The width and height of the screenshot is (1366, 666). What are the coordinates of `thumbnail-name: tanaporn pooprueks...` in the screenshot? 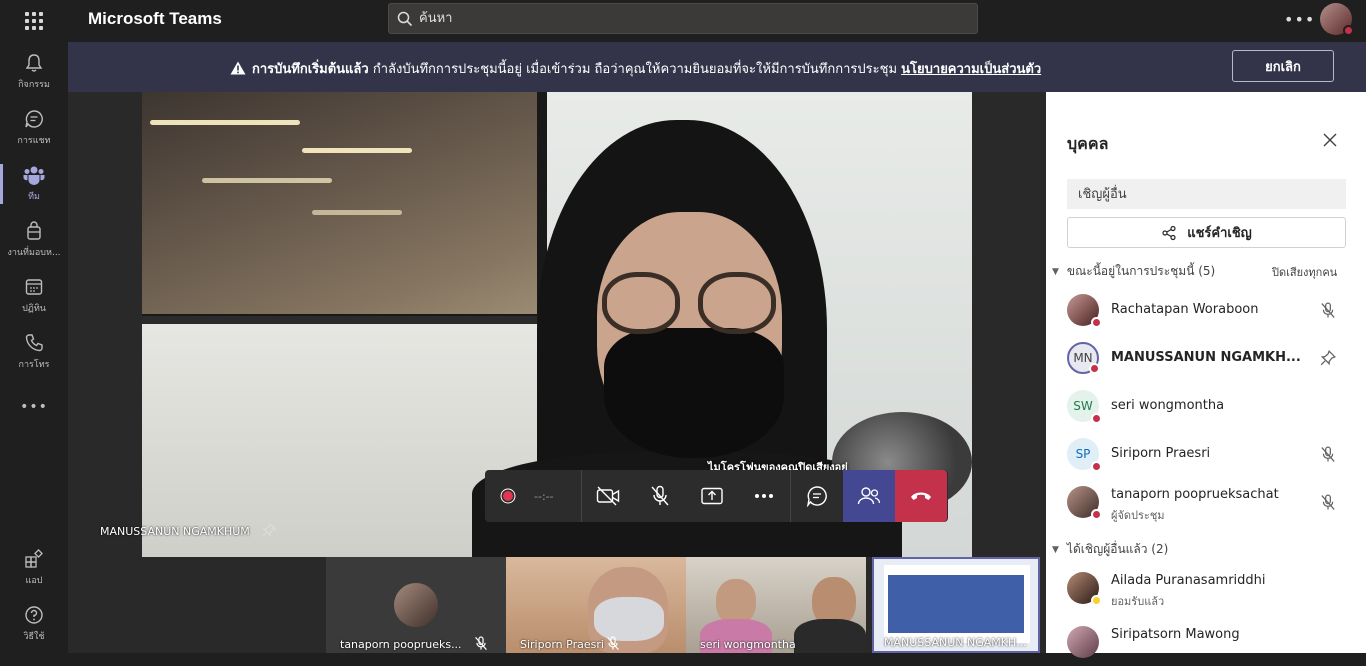 It's located at (401, 644).